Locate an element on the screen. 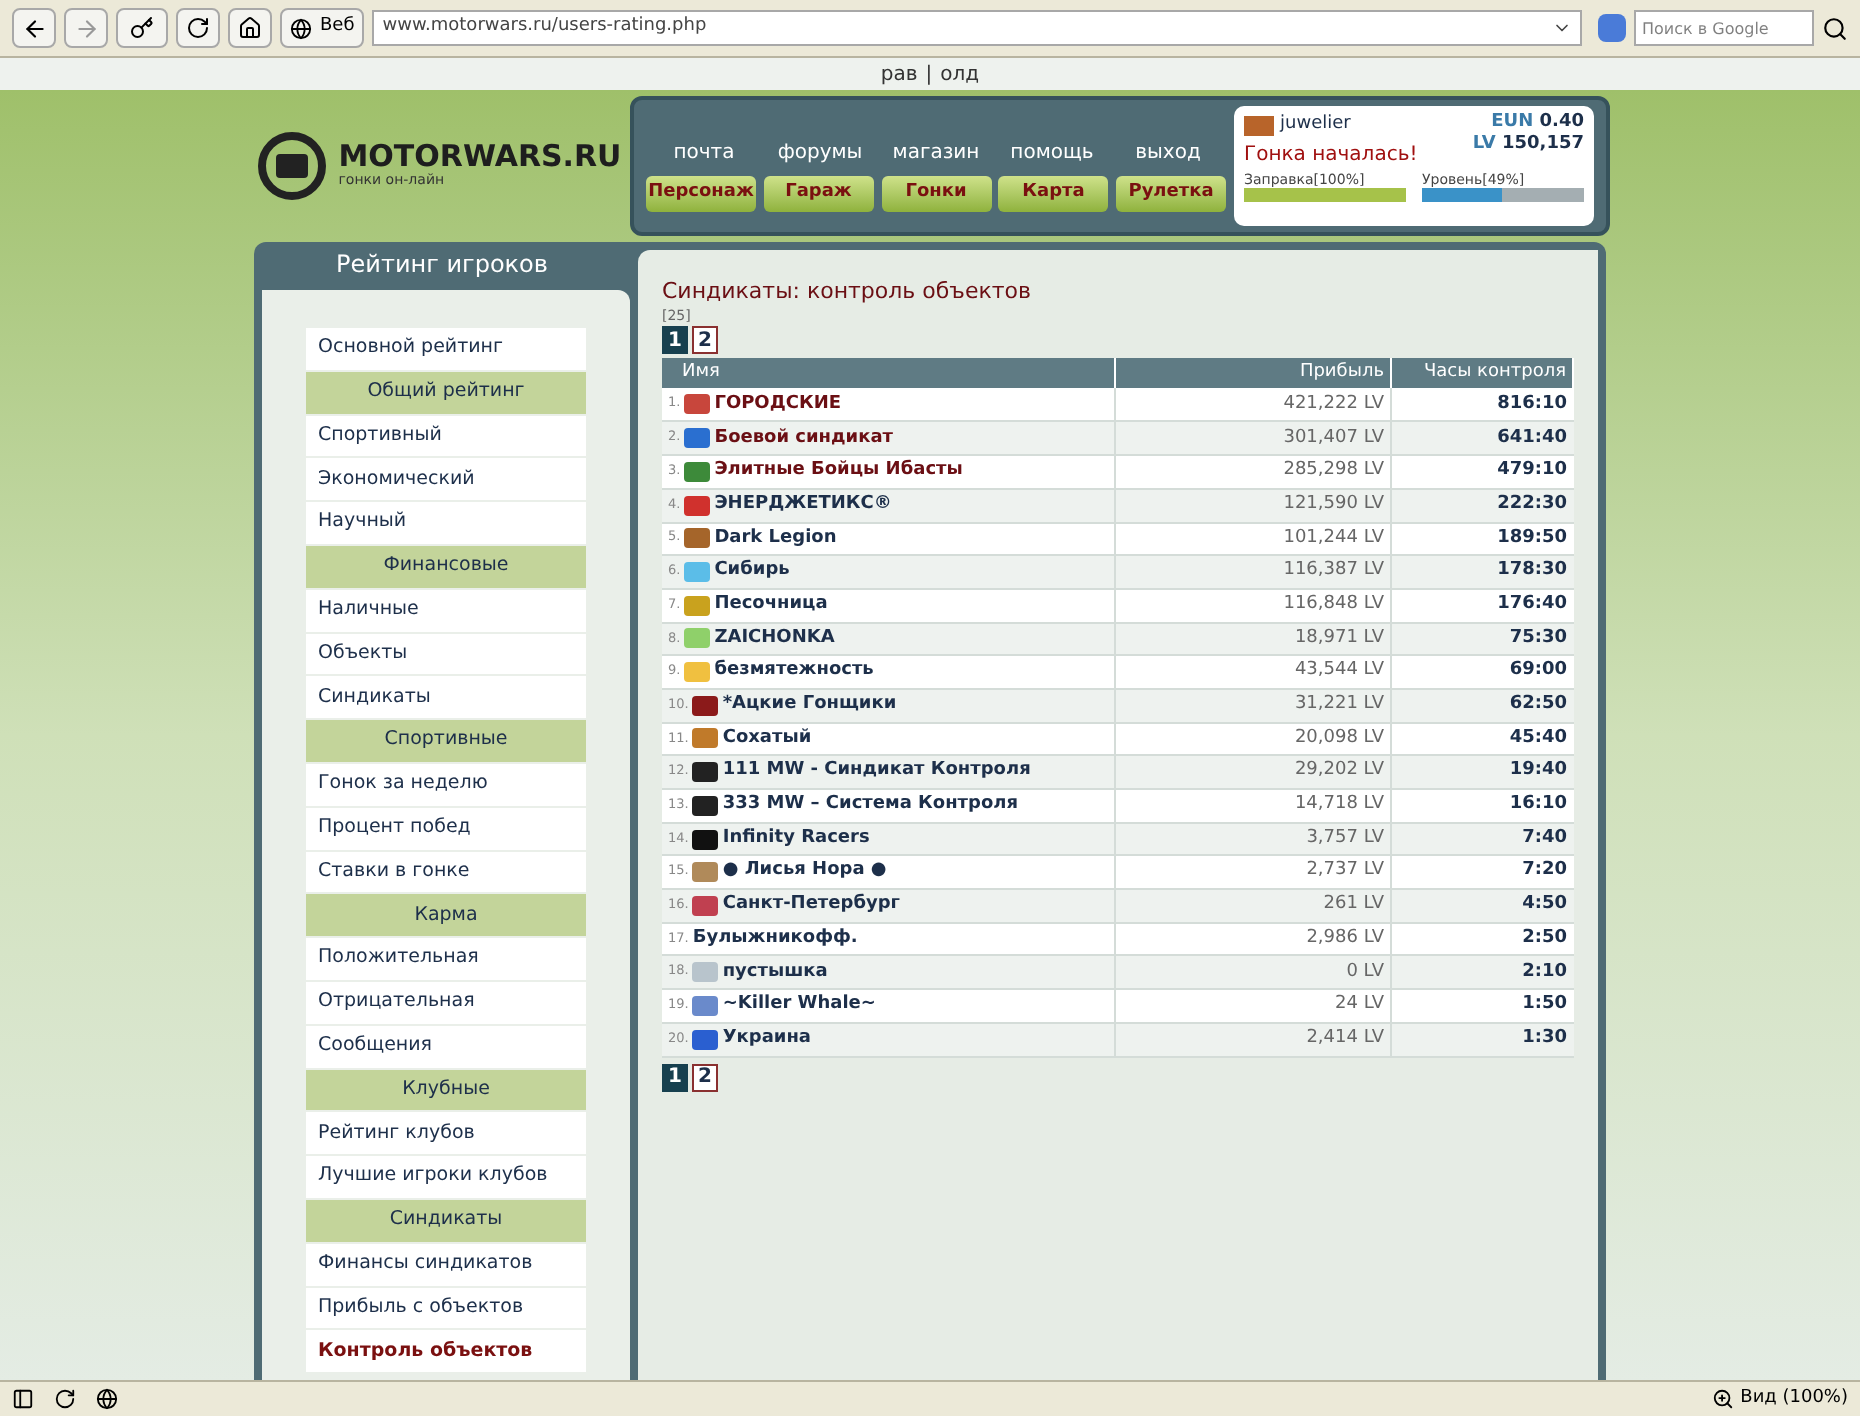 Image resolution: width=1860 pixels, height=1416 pixels. syndicate-name: Сохатый is located at coordinates (767, 739).